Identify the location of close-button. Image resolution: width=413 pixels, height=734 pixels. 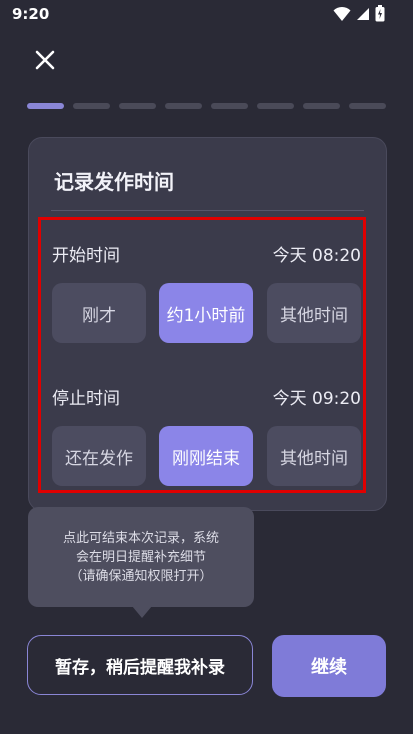
(45, 60).